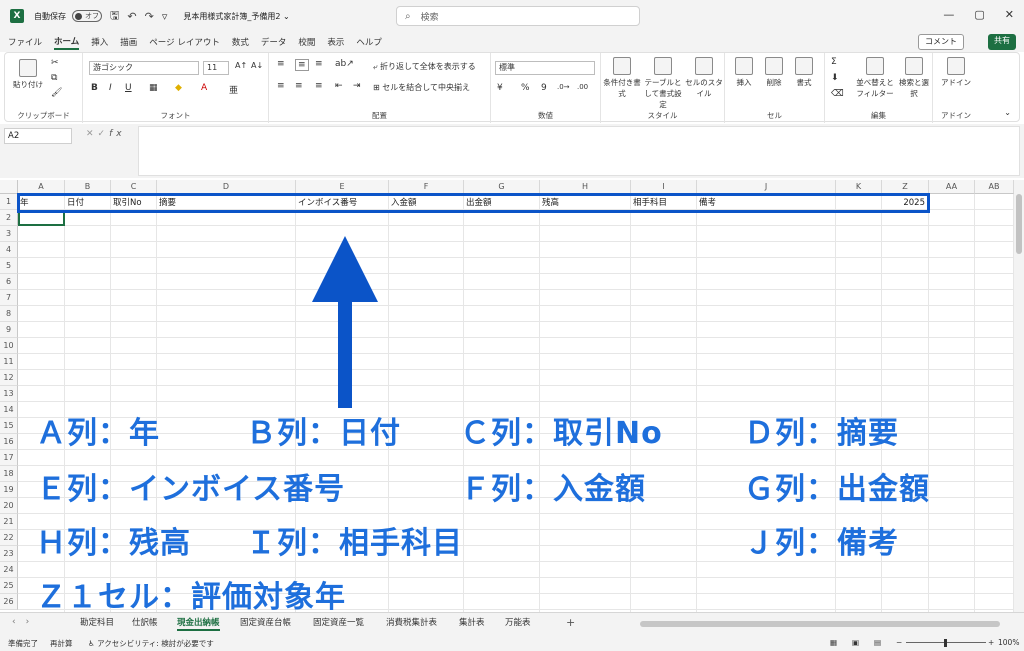 This screenshot has width=1024, height=651. Describe the element at coordinates (948, 14) in the screenshot. I see `minimize-button: —` at that location.